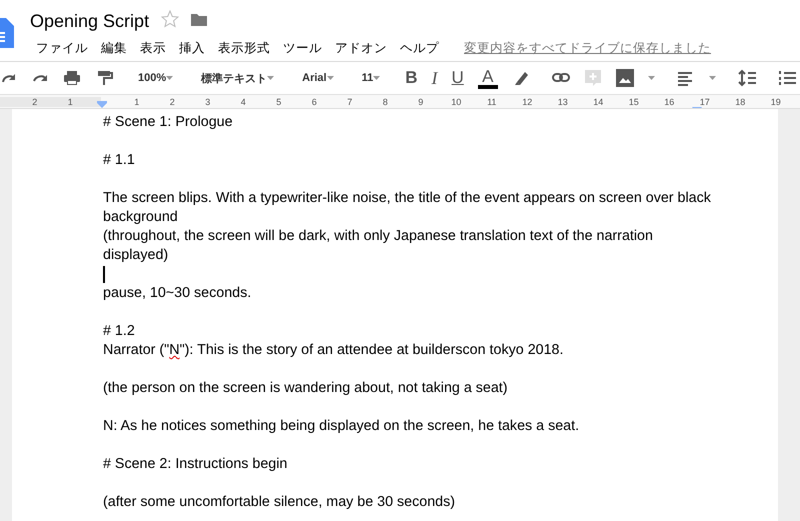 This screenshot has width=800, height=521. Describe the element at coordinates (104, 78) in the screenshot. I see `paint-format-icon` at that location.